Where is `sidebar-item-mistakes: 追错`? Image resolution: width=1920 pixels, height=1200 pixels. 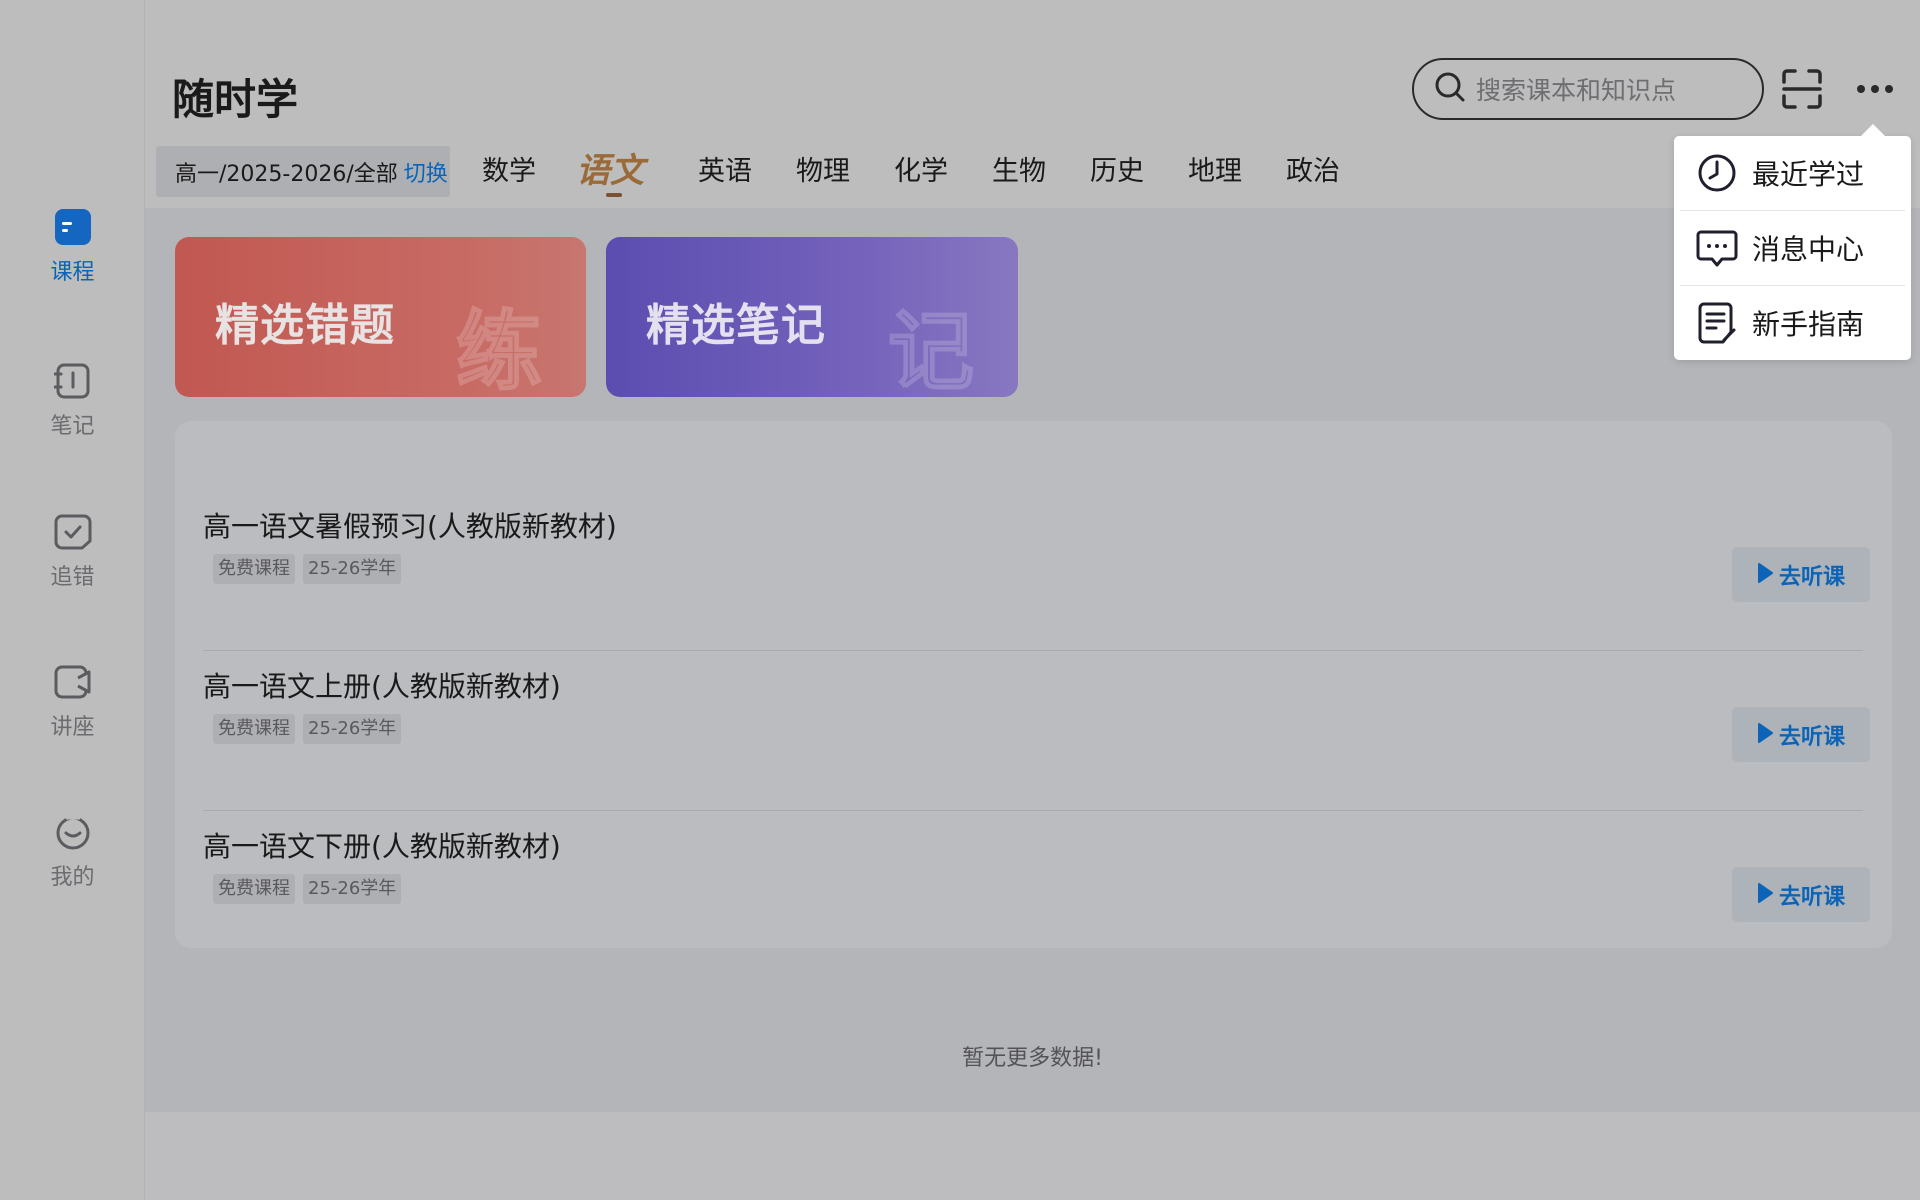 sidebar-item-mistakes: 追错 is located at coordinates (72, 552).